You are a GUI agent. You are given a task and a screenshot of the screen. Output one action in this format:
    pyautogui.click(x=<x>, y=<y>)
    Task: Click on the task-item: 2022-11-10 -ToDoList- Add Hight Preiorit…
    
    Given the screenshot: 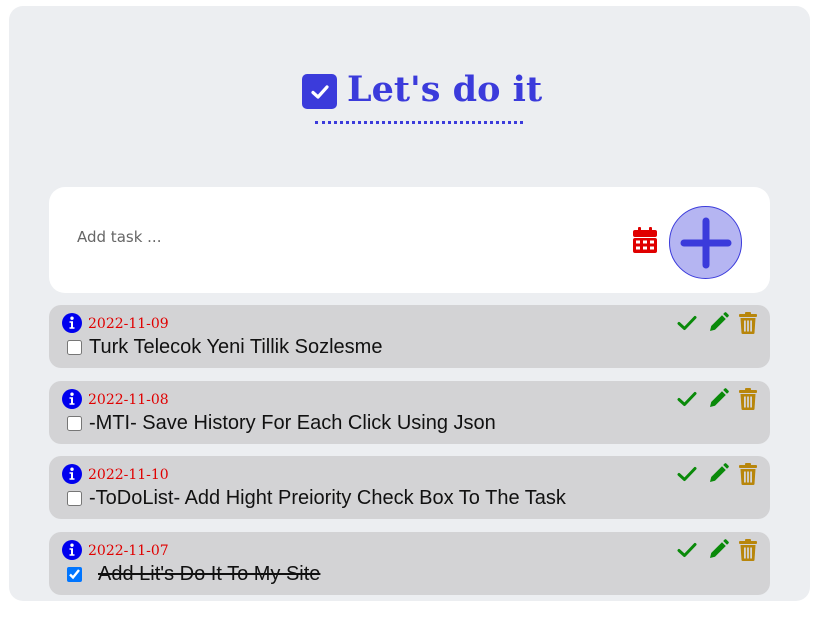 What is the action you would take?
    pyautogui.click(x=409, y=487)
    